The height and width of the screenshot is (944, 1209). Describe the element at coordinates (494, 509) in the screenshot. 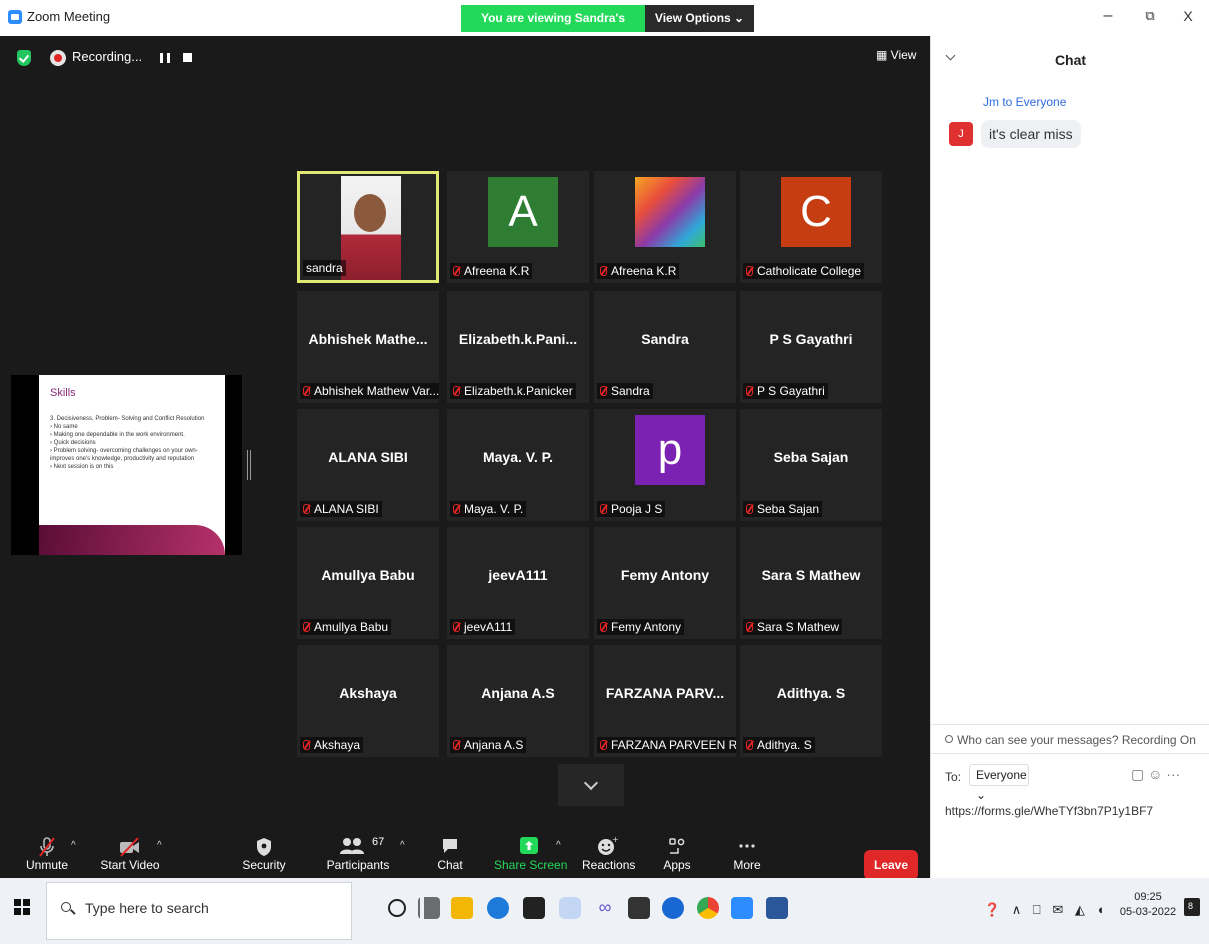

I see `participant-label-text: Maya. V. P.` at that location.